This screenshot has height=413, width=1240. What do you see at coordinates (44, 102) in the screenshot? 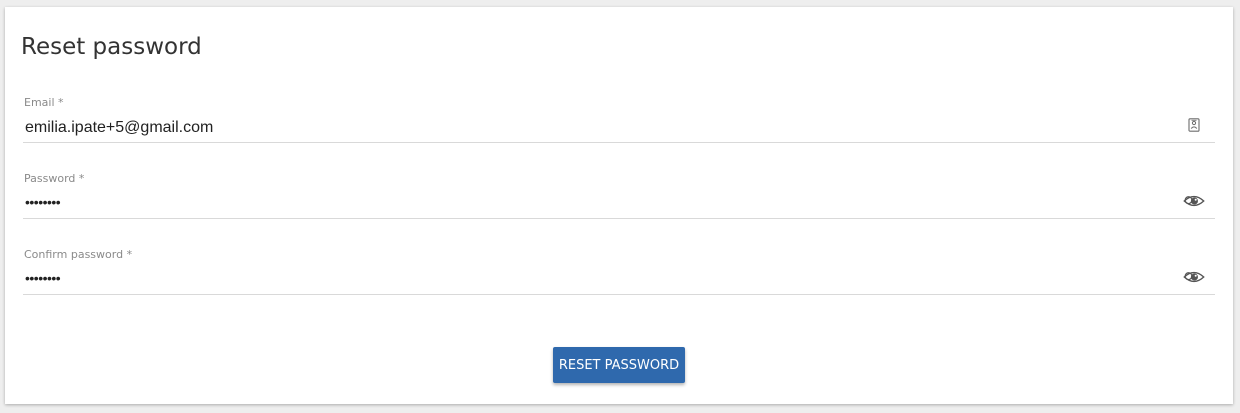
I see `email-label: Email *` at bounding box center [44, 102].